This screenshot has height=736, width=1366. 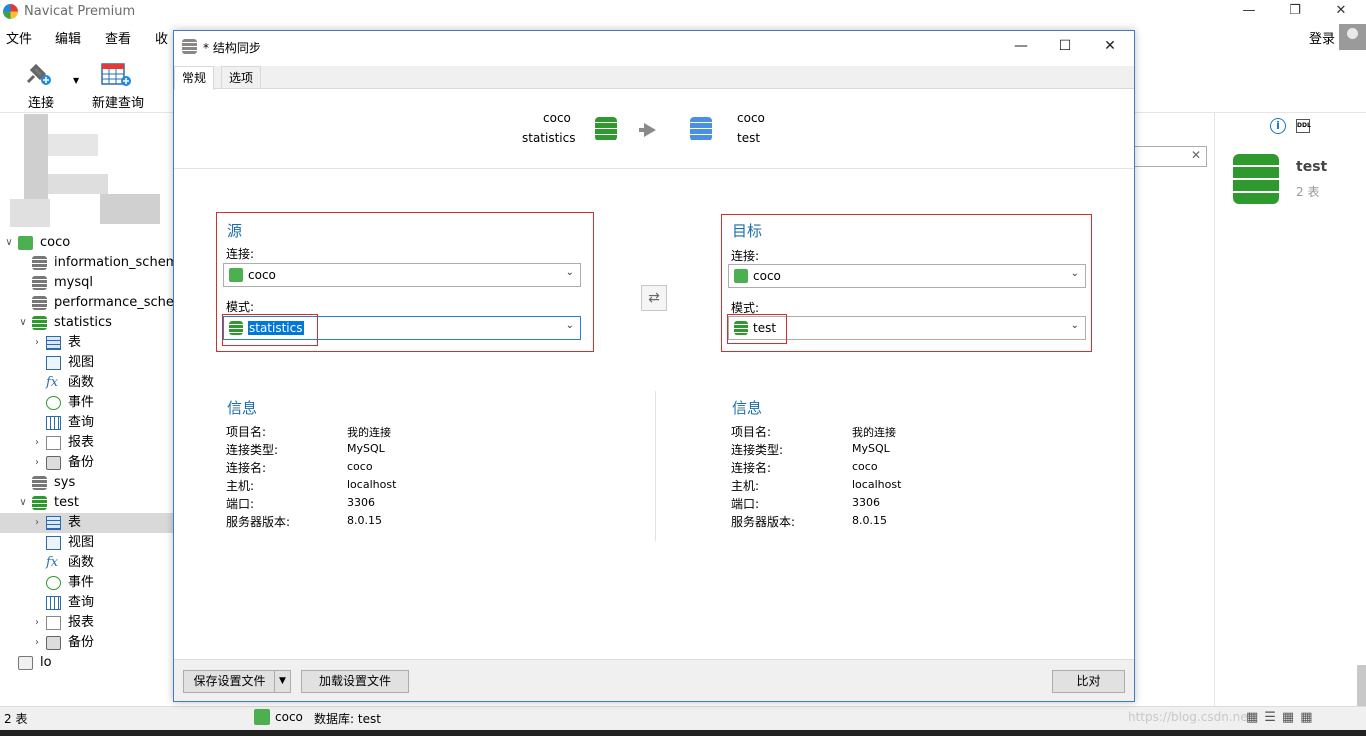 I want to click on close-button: ✕, so click(x=1341, y=12).